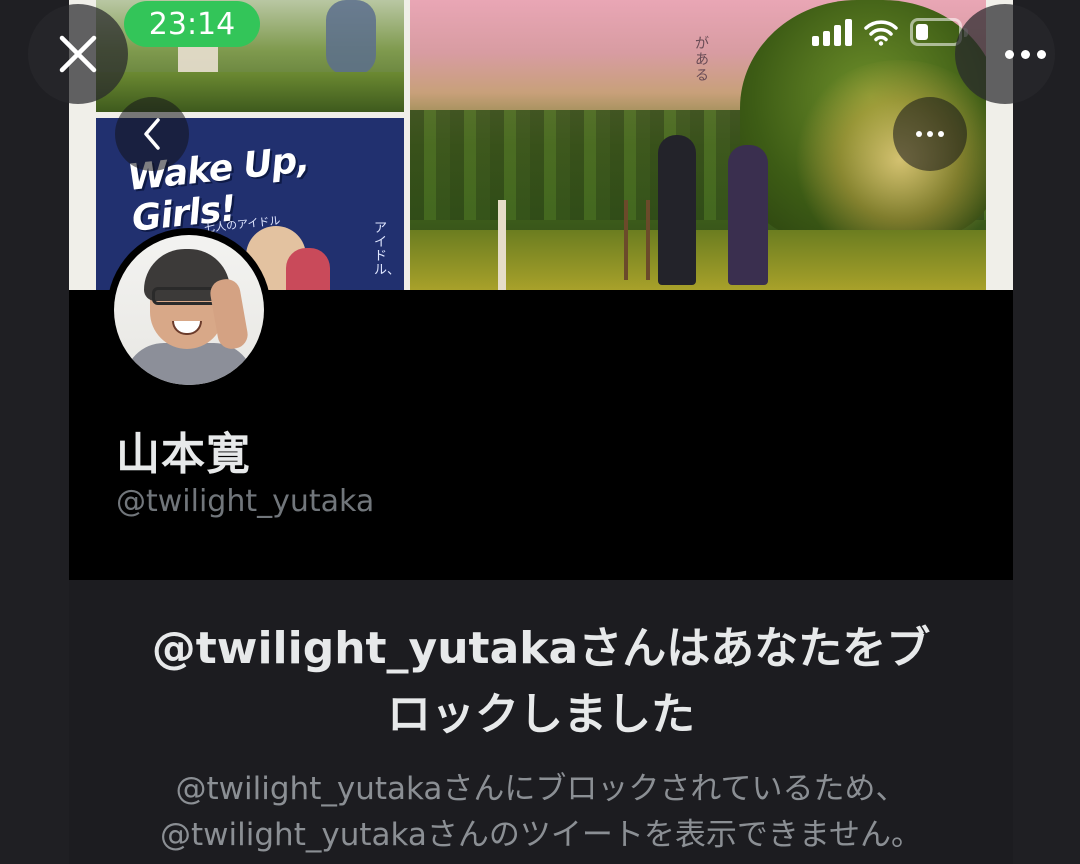 This screenshot has width=1080, height=864. Describe the element at coordinates (387, 249) in the screenshot. I see `poster-vertical-text: アイドル、` at that location.